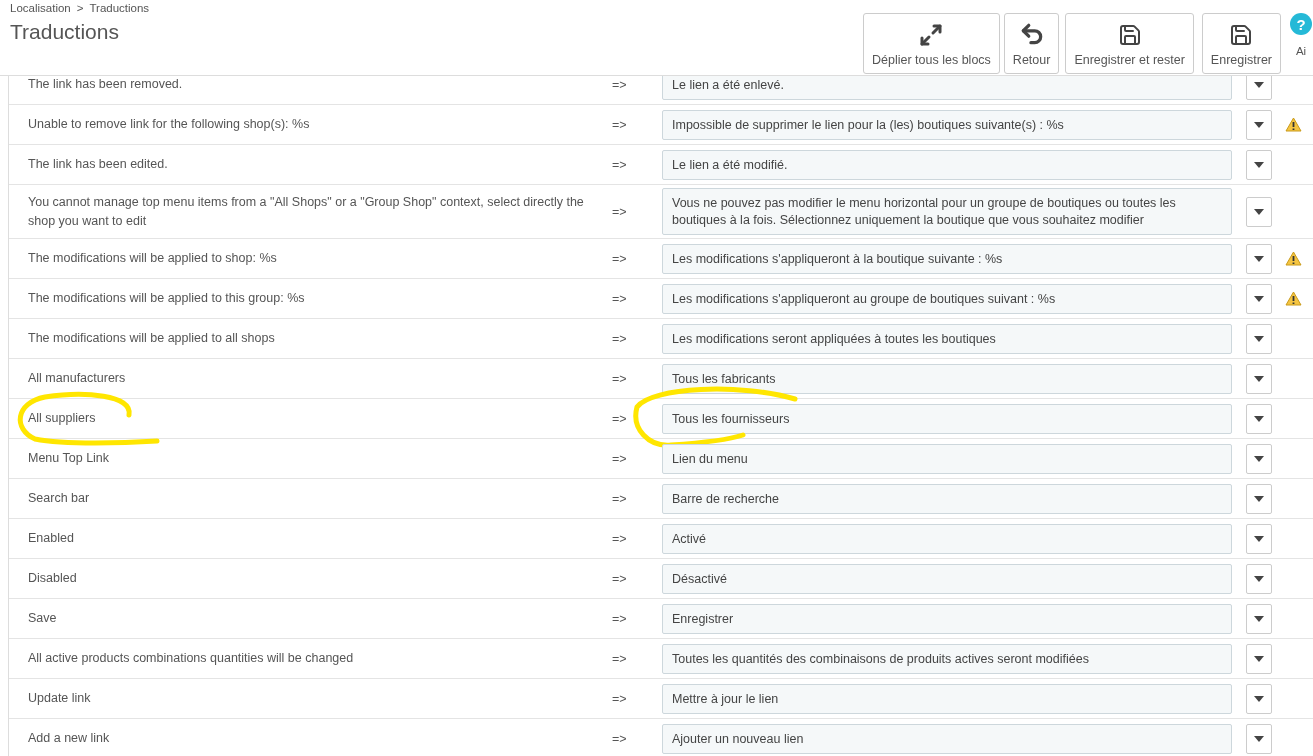 This screenshot has width=1313, height=756. Describe the element at coordinates (69, 738) in the screenshot. I see `source-text: Add a new link` at that location.